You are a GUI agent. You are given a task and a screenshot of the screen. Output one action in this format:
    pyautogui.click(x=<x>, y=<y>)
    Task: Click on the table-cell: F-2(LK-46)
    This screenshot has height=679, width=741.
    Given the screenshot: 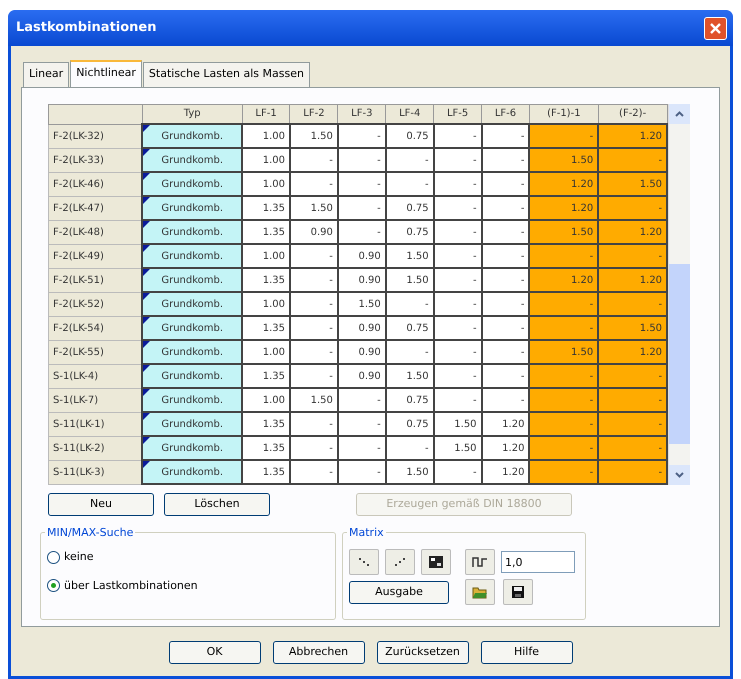 What is the action you would take?
    pyautogui.click(x=95, y=184)
    